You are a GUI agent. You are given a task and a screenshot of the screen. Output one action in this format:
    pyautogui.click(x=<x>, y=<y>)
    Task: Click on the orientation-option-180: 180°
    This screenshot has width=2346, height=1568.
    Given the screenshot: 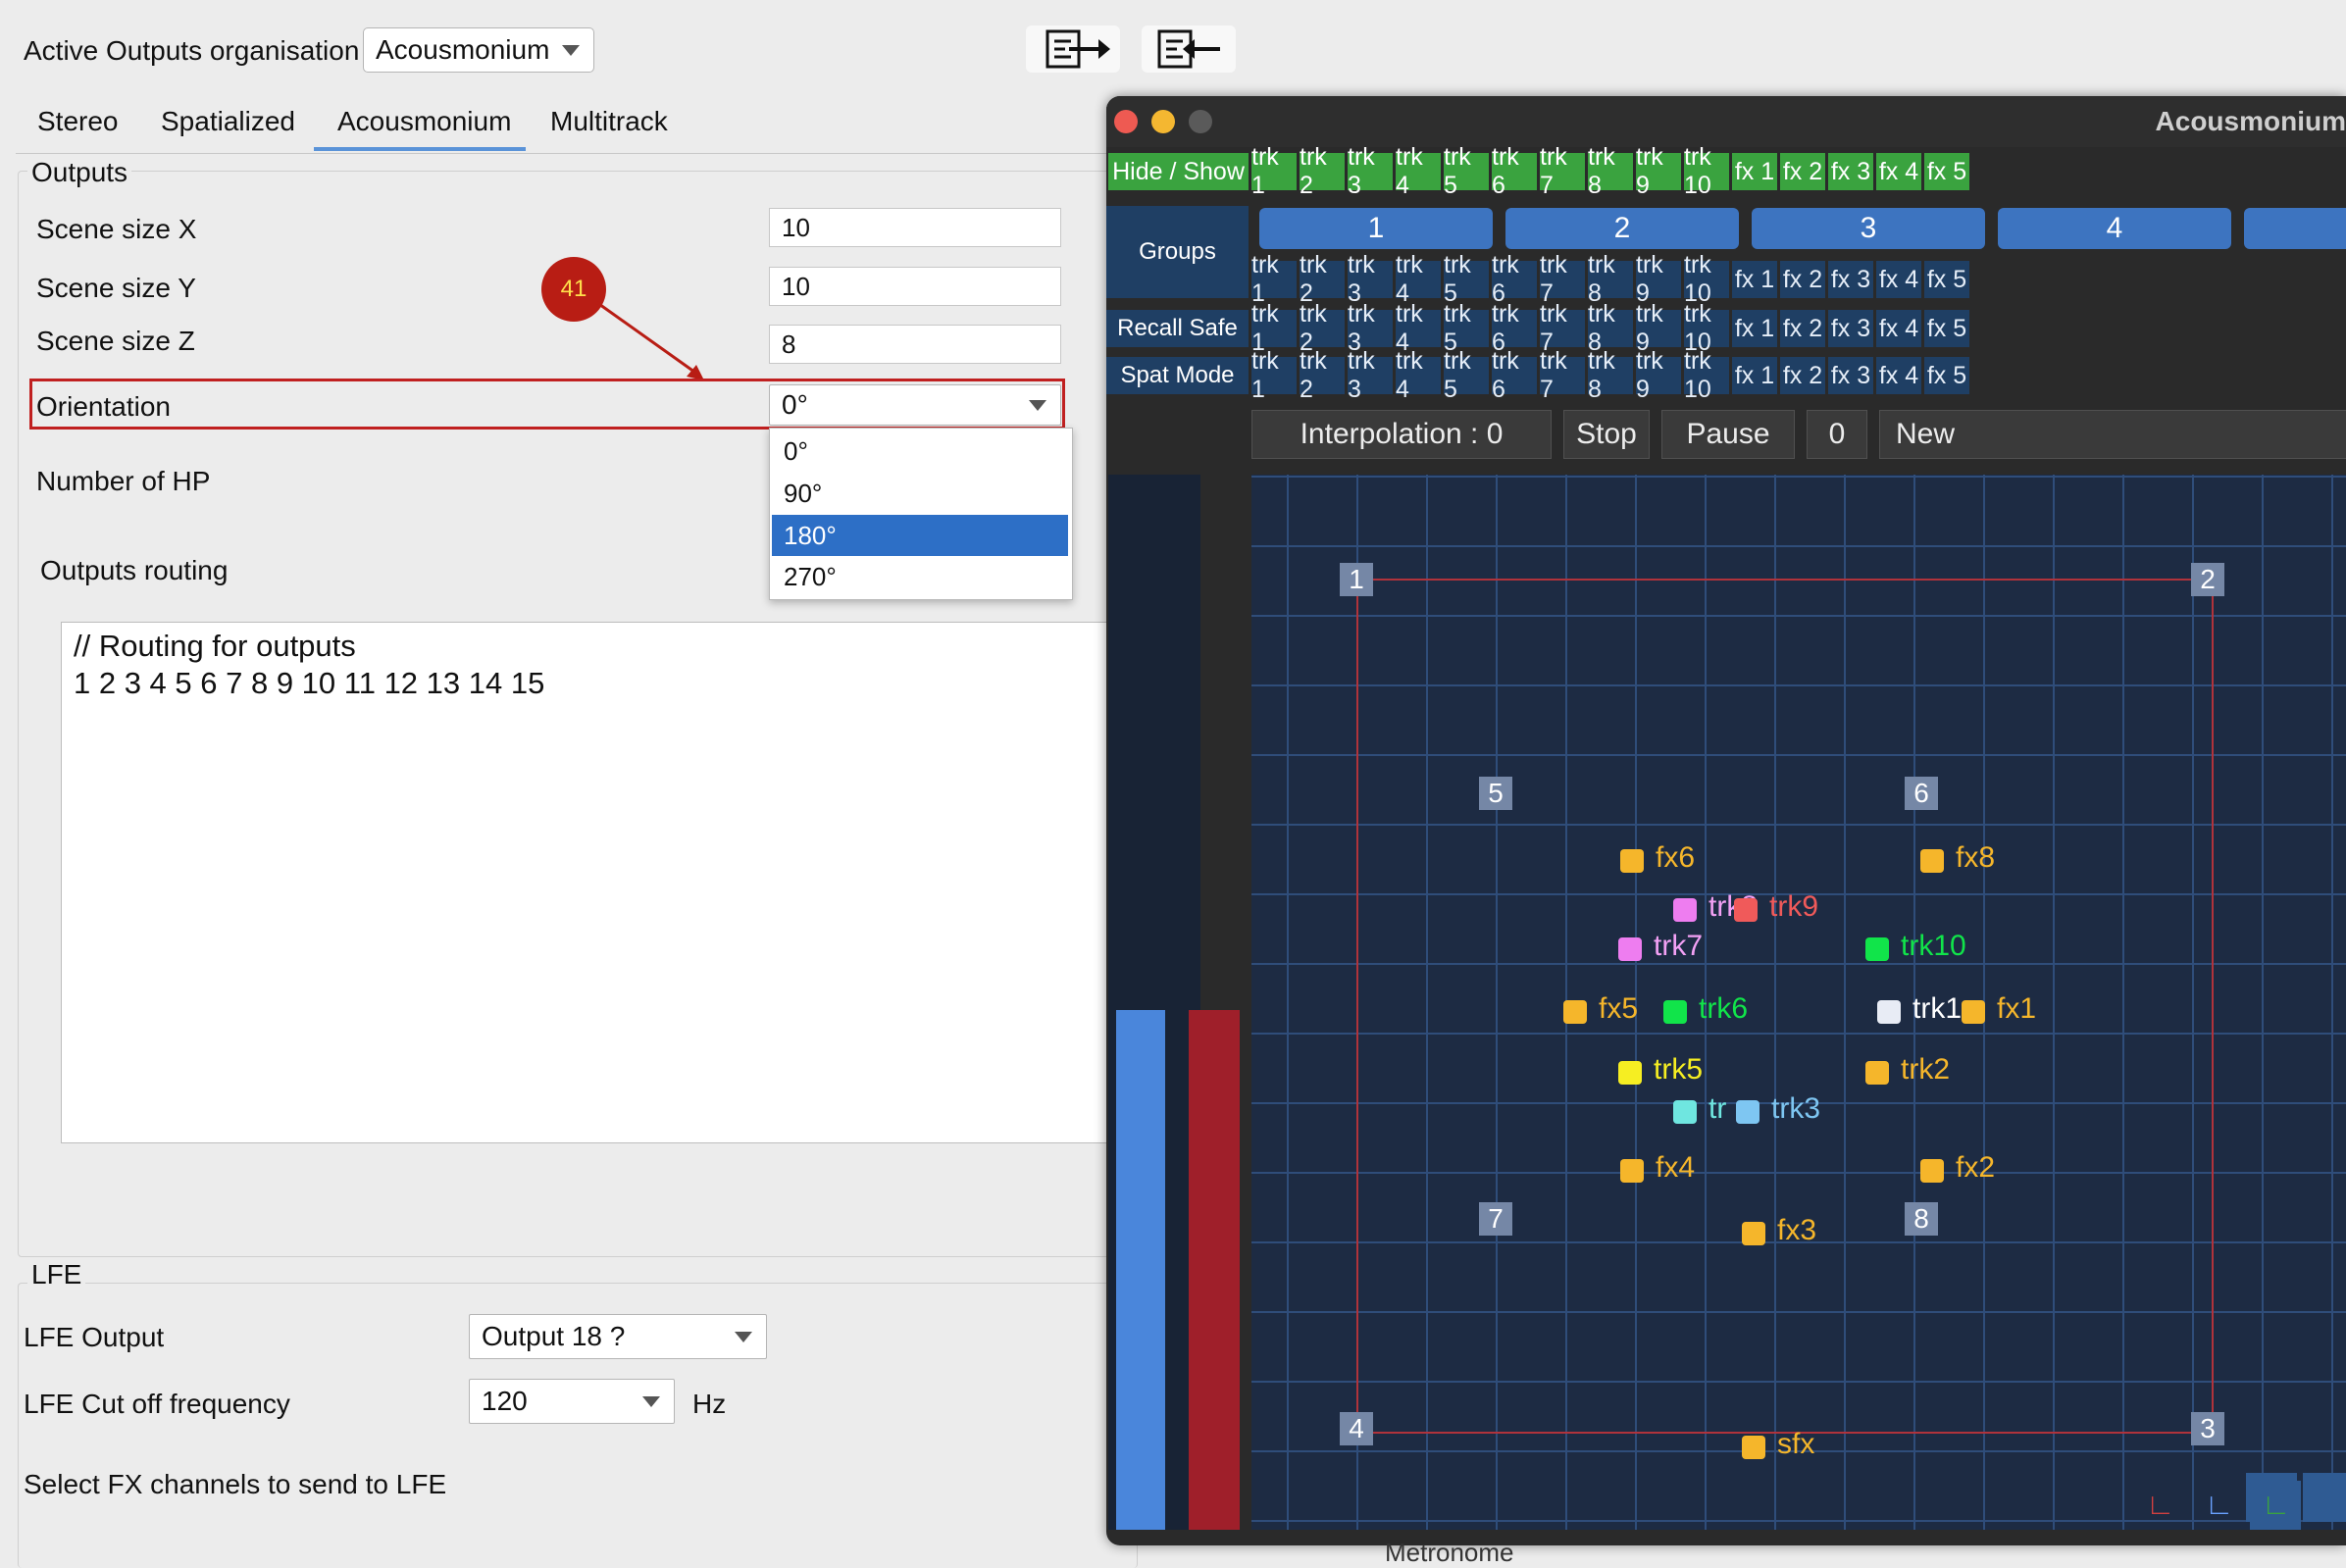 What is the action you would take?
    pyautogui.click(x=810, y=536)
    